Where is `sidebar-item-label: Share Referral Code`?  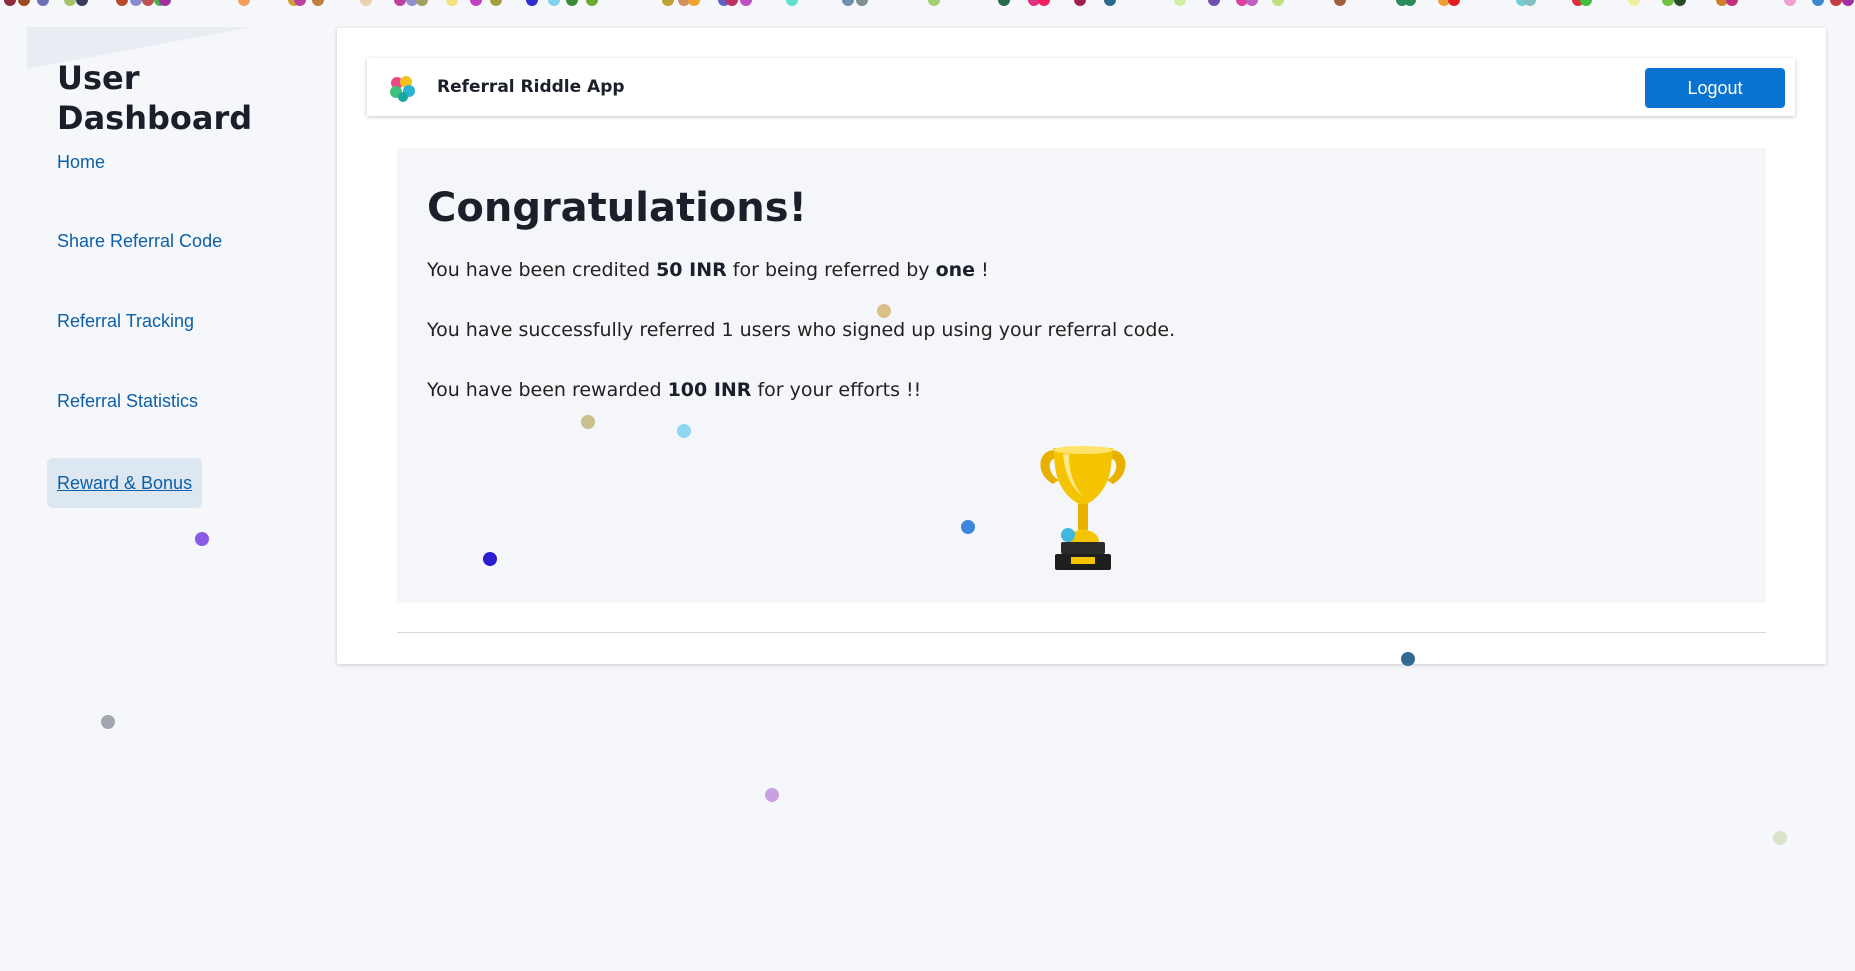 sidebar-item-label: Share Referral Code is located at coordinates (140, 240).